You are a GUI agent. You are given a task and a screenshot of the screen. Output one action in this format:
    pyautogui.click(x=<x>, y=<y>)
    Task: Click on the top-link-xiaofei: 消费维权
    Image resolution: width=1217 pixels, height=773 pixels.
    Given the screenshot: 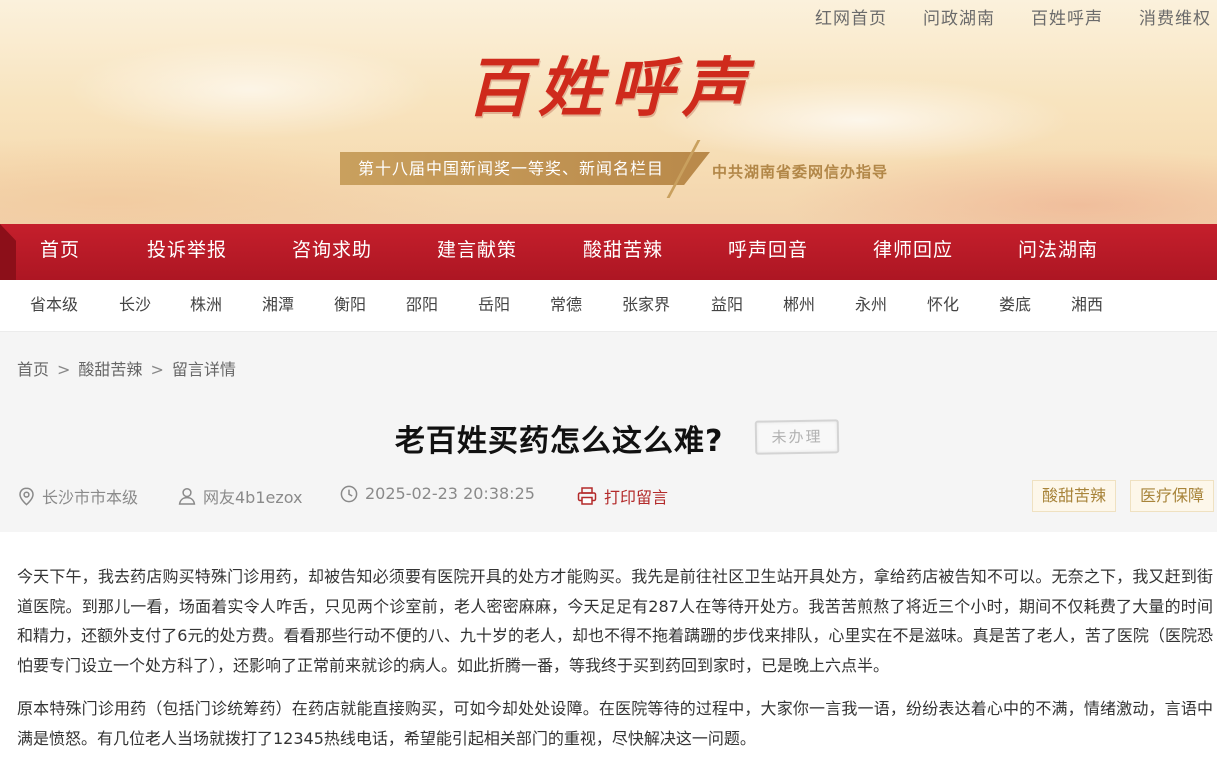 What is the action you would take?
    pyautogui.click(x=1175, y=16)
    